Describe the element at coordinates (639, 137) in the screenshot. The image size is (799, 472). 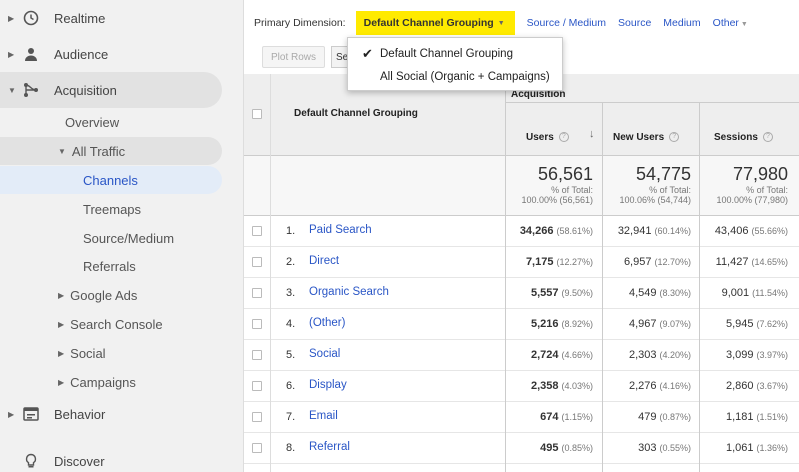
I see `new-users-header-label: New Users` at that location.